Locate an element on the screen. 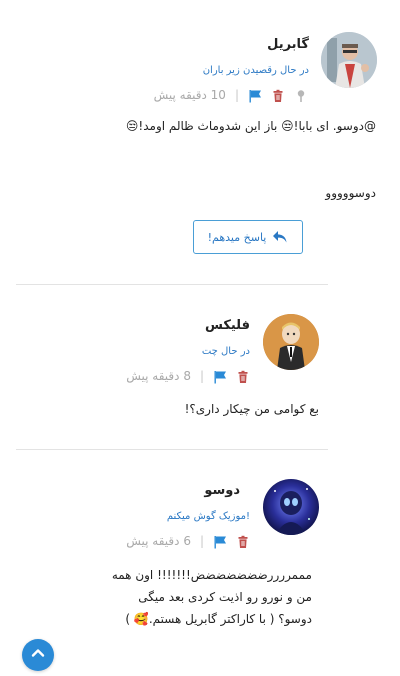  comment-text: بع کوامی من چیکار داری؟! is located at coordinates (252, 409).